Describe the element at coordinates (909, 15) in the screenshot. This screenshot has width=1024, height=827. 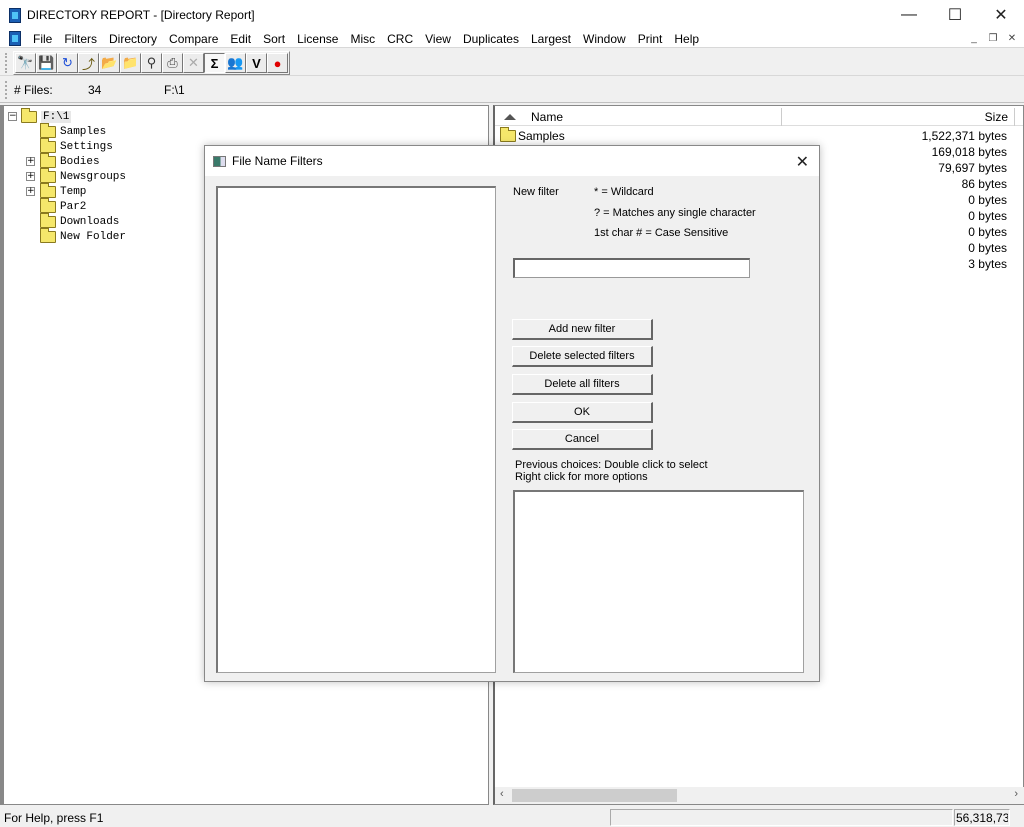
I see `minimize-button: —` at that location.